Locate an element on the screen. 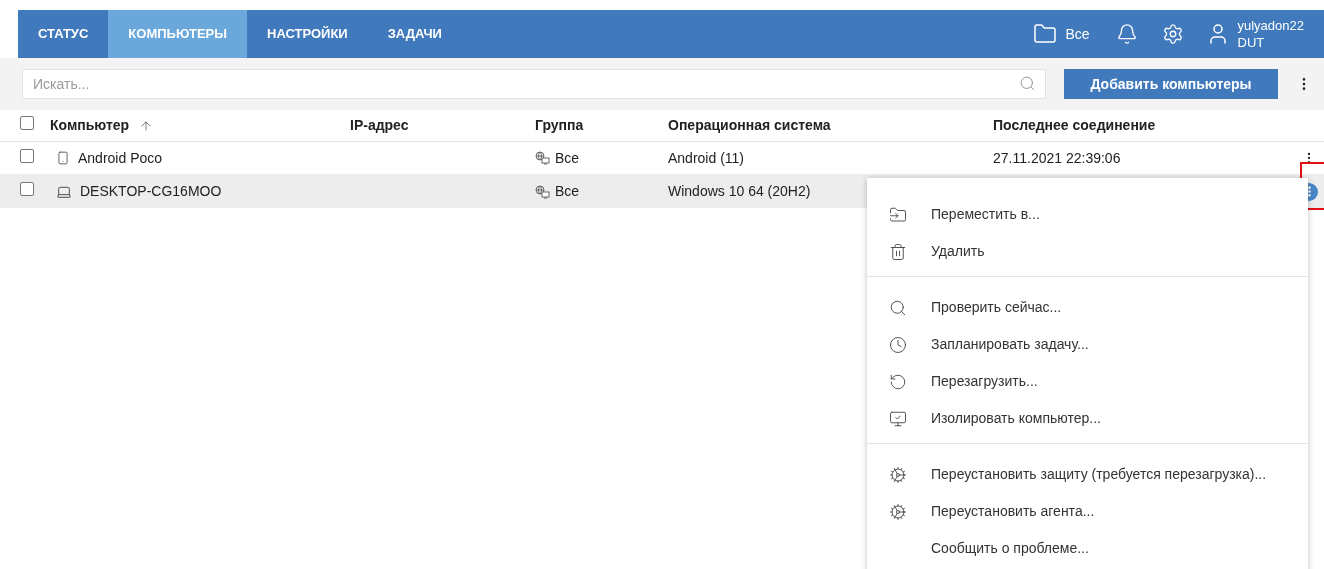  table-cell-text: Android Poco is located at coordinates (120, 158).